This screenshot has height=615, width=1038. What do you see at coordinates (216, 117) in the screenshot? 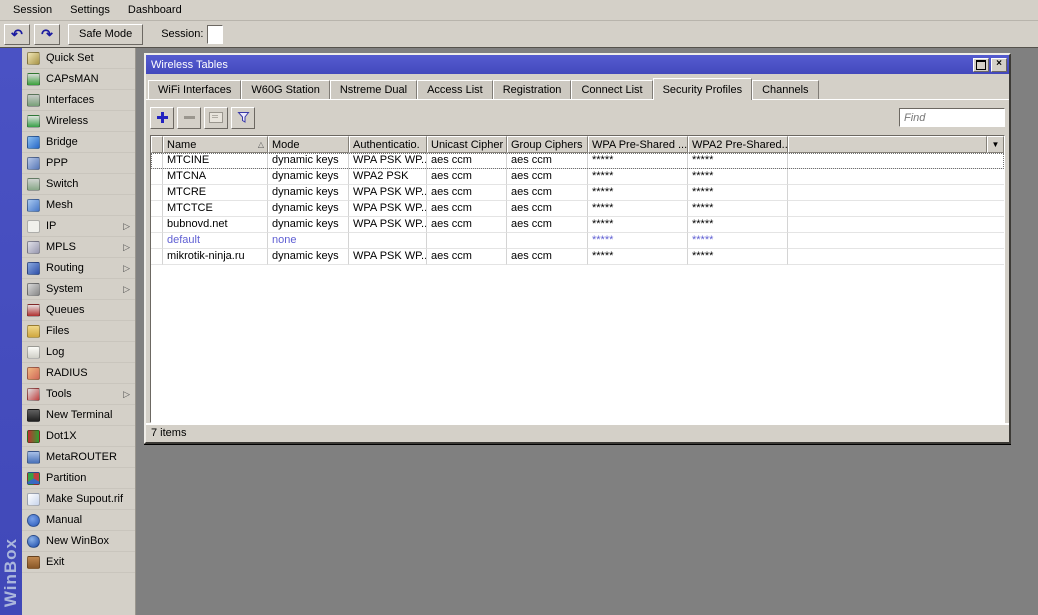
I see `copy-button` at bounding box center [216, 117].